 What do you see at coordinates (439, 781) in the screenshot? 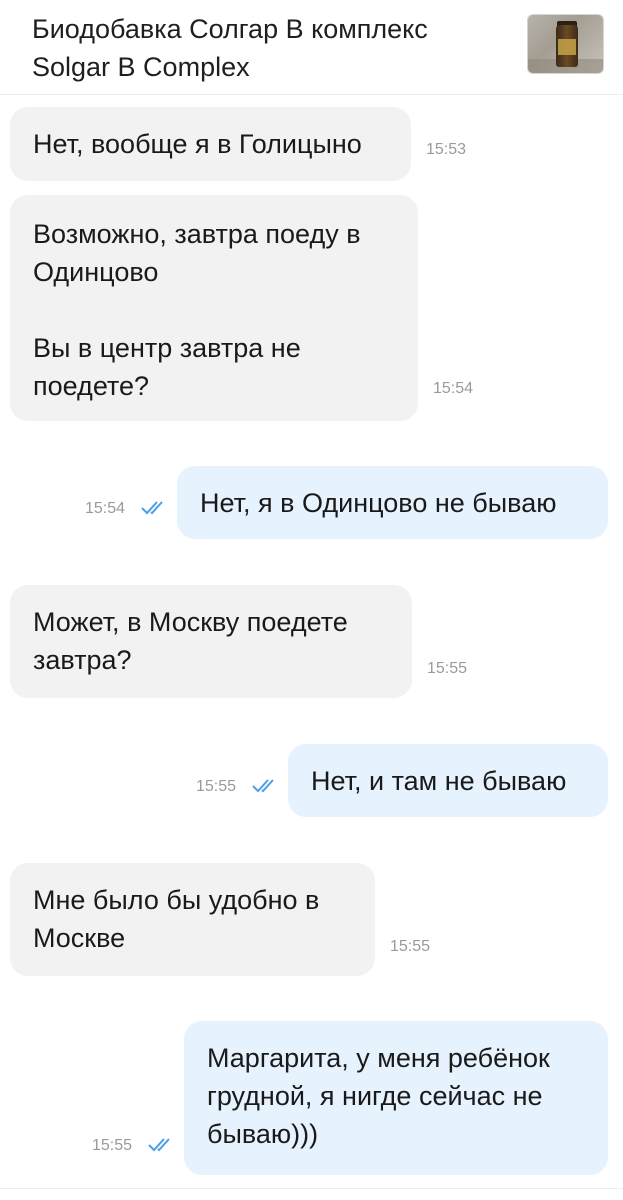
I see `message-text: Нет, и там не бываю` at bounding box center [439, 781].